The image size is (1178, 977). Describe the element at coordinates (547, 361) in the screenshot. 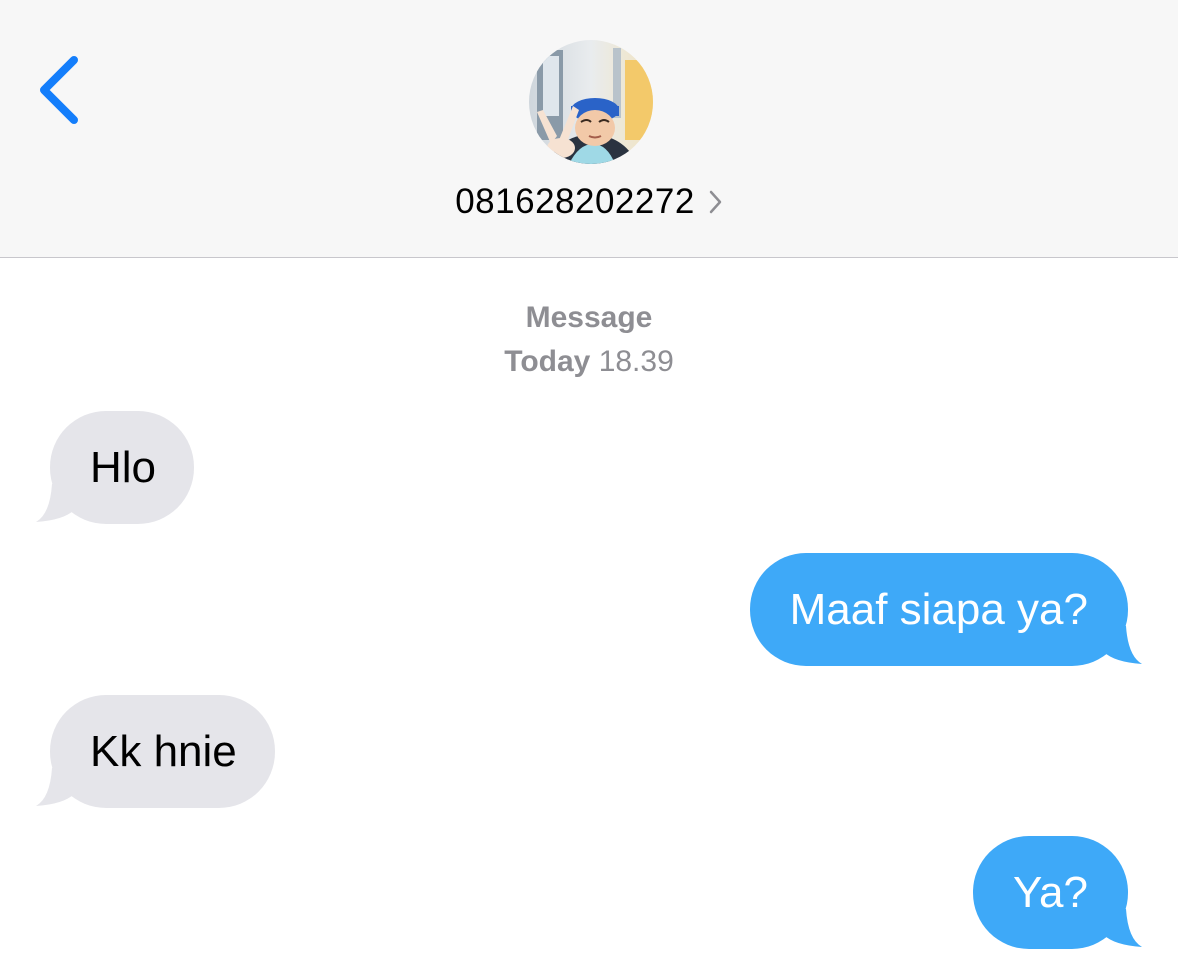

I see `day-label: Today` at that location.